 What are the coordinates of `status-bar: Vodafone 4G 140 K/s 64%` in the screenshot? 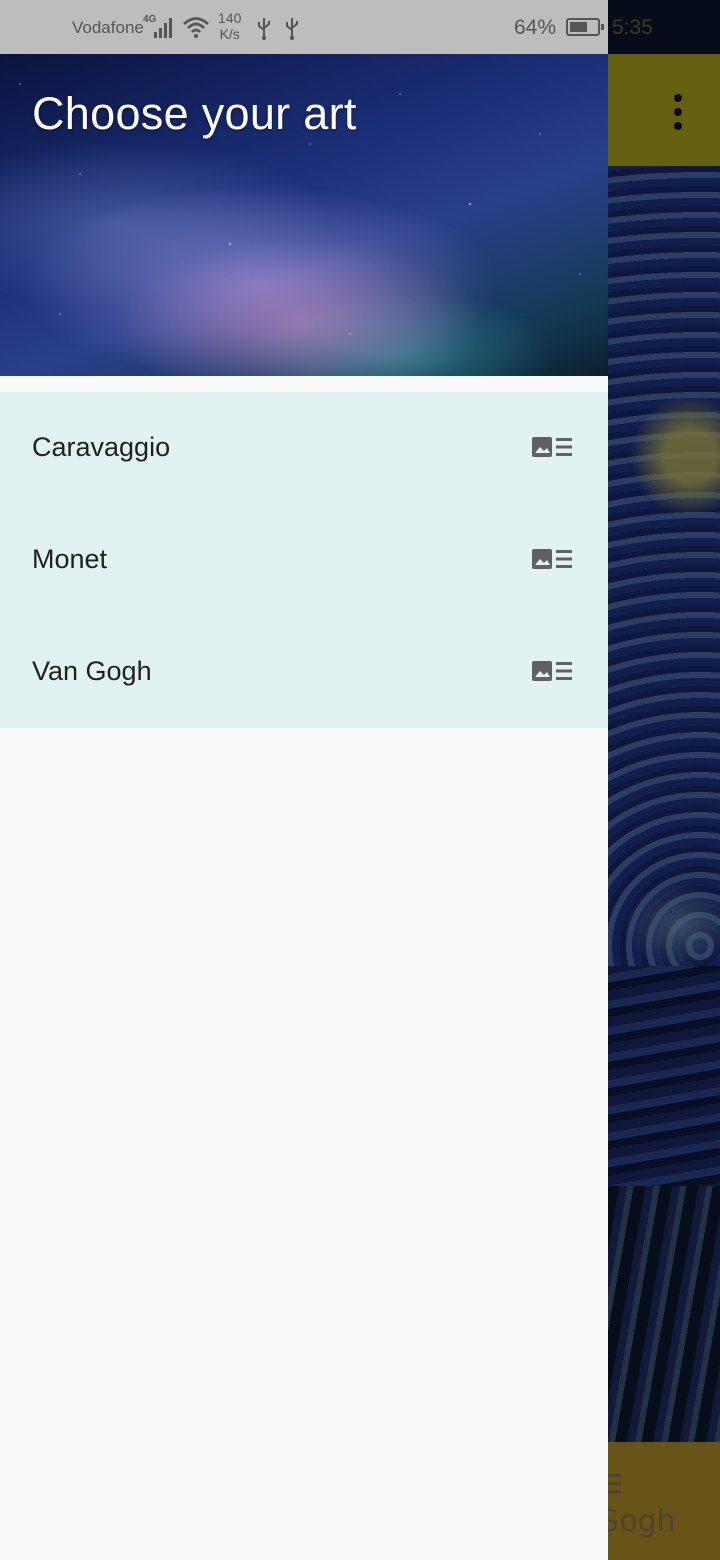 It's located at (304, 27).